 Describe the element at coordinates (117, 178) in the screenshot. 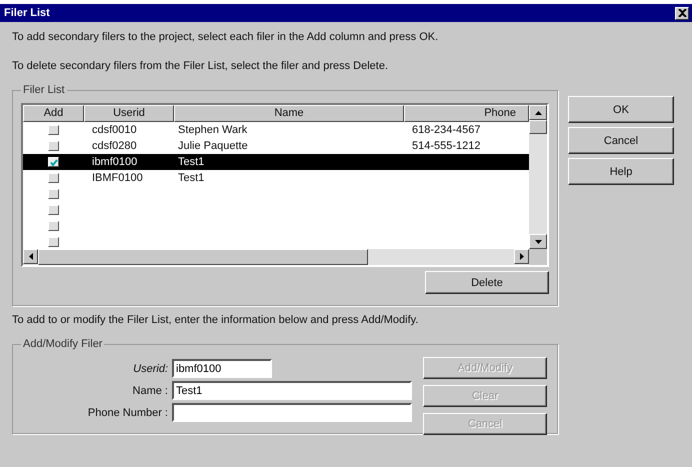

I see `table-cell: IBMF0100` at that location.